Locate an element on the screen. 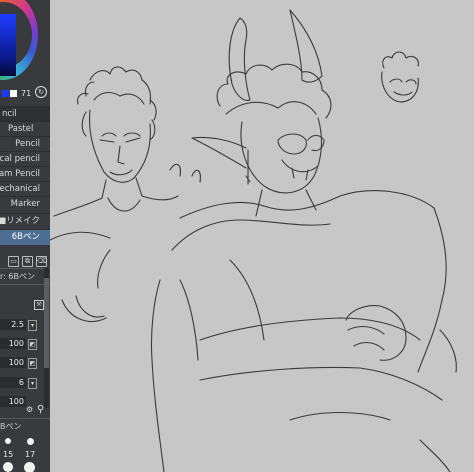 The image size is (474, 472). brush-item: 彩■リメイク is located at coordinates (25, 221).